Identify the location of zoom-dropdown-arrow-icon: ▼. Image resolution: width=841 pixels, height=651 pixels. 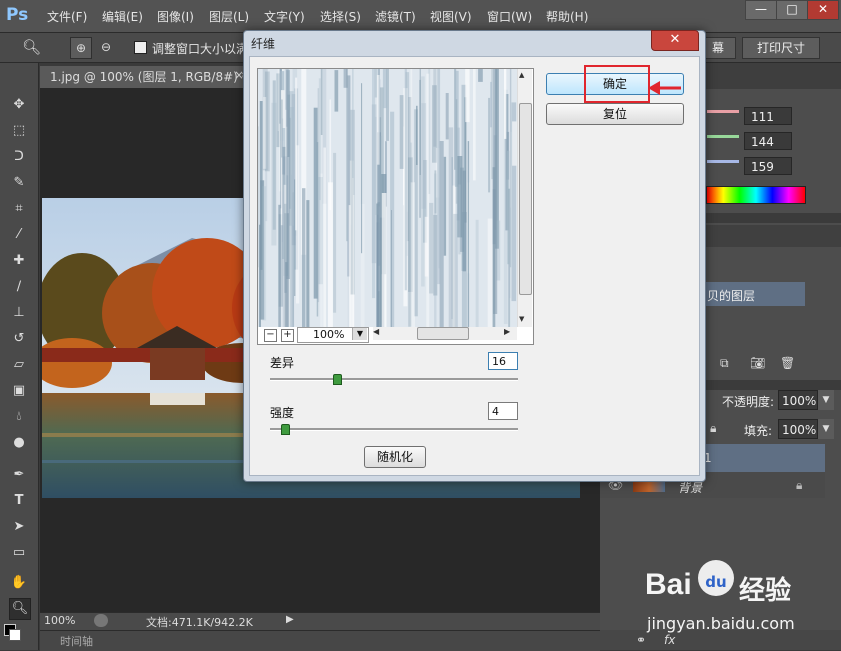
(359, 334).